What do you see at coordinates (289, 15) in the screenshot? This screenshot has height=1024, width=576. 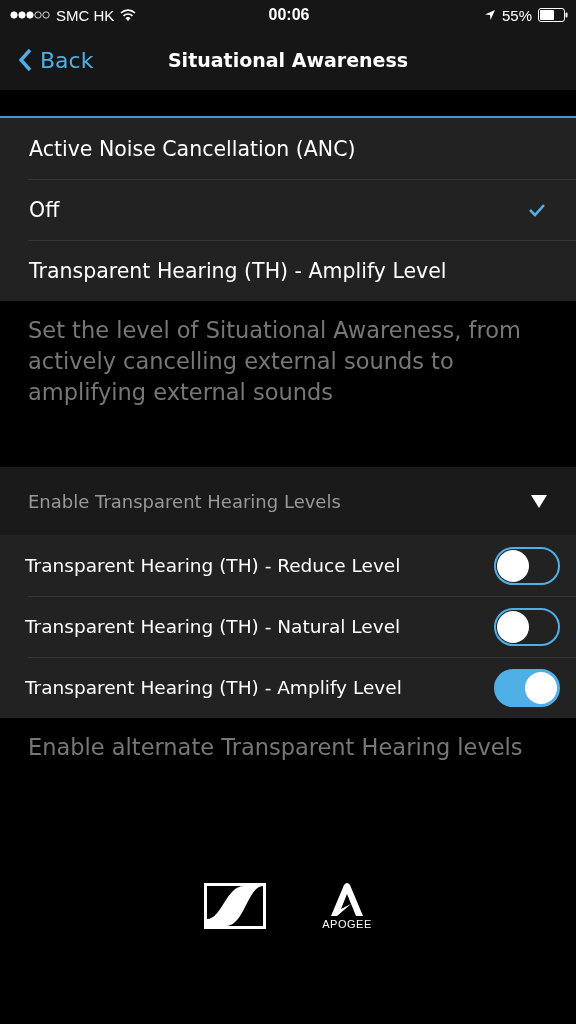 I see `clock-time: 00:06` at bounding box center [289, 15].